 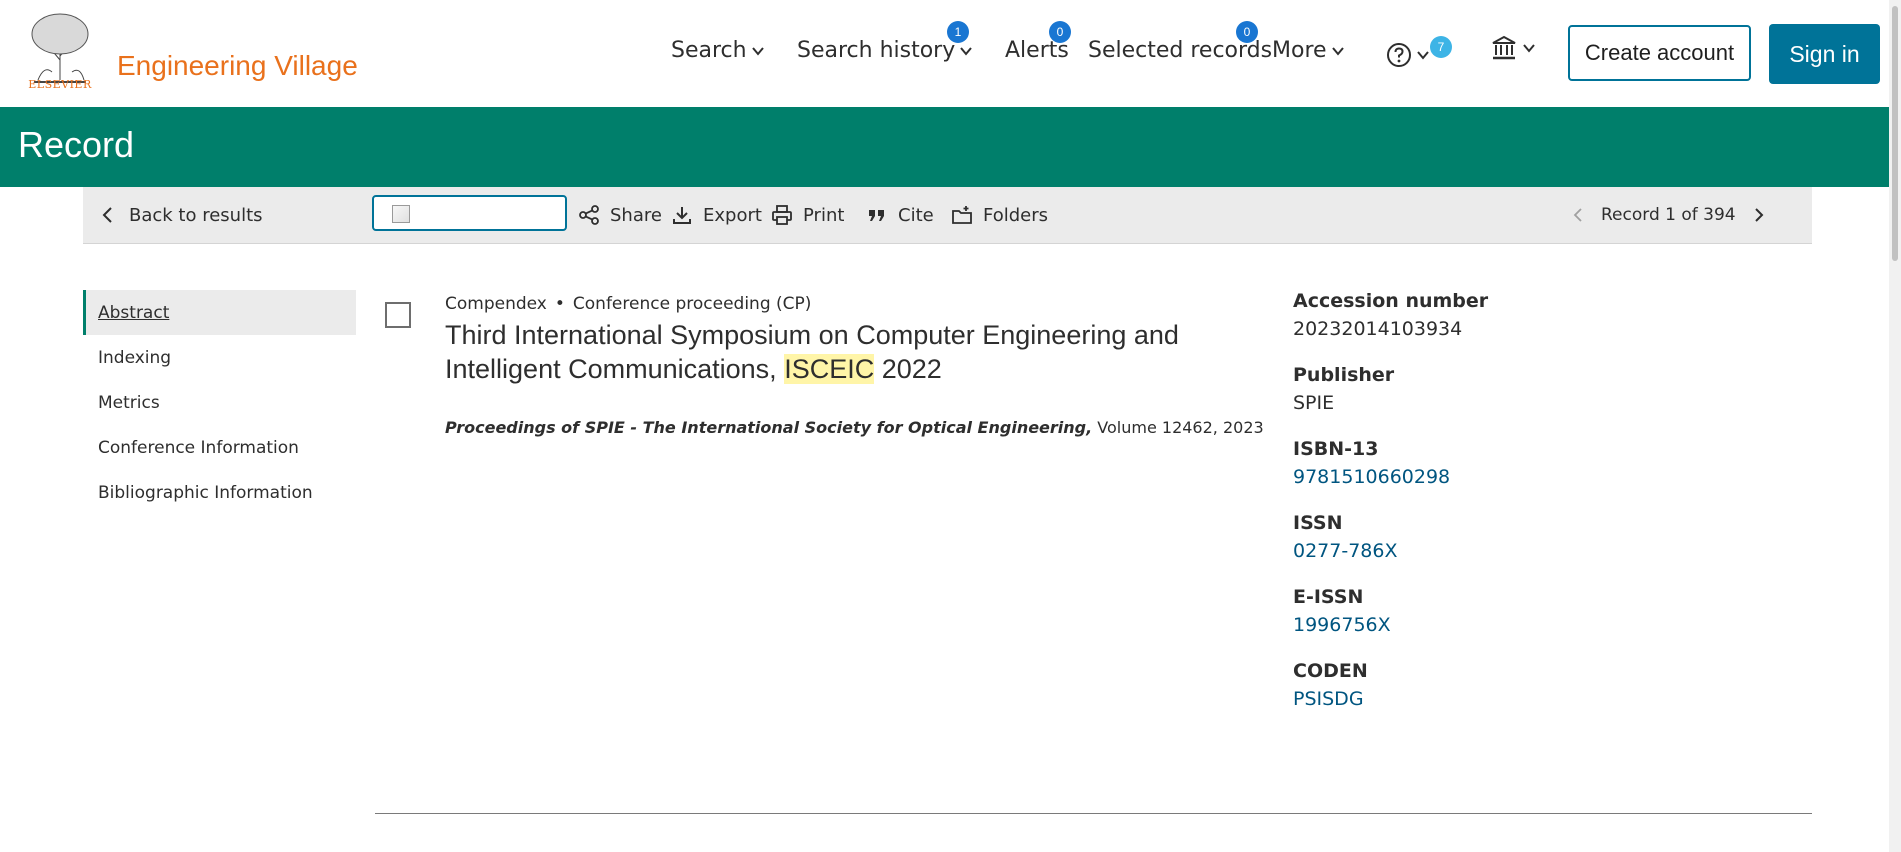 What do you see at coordinates (107, 215) in the screenshot?
I see `chevron-left-icon` at bounding box center [107, 215].